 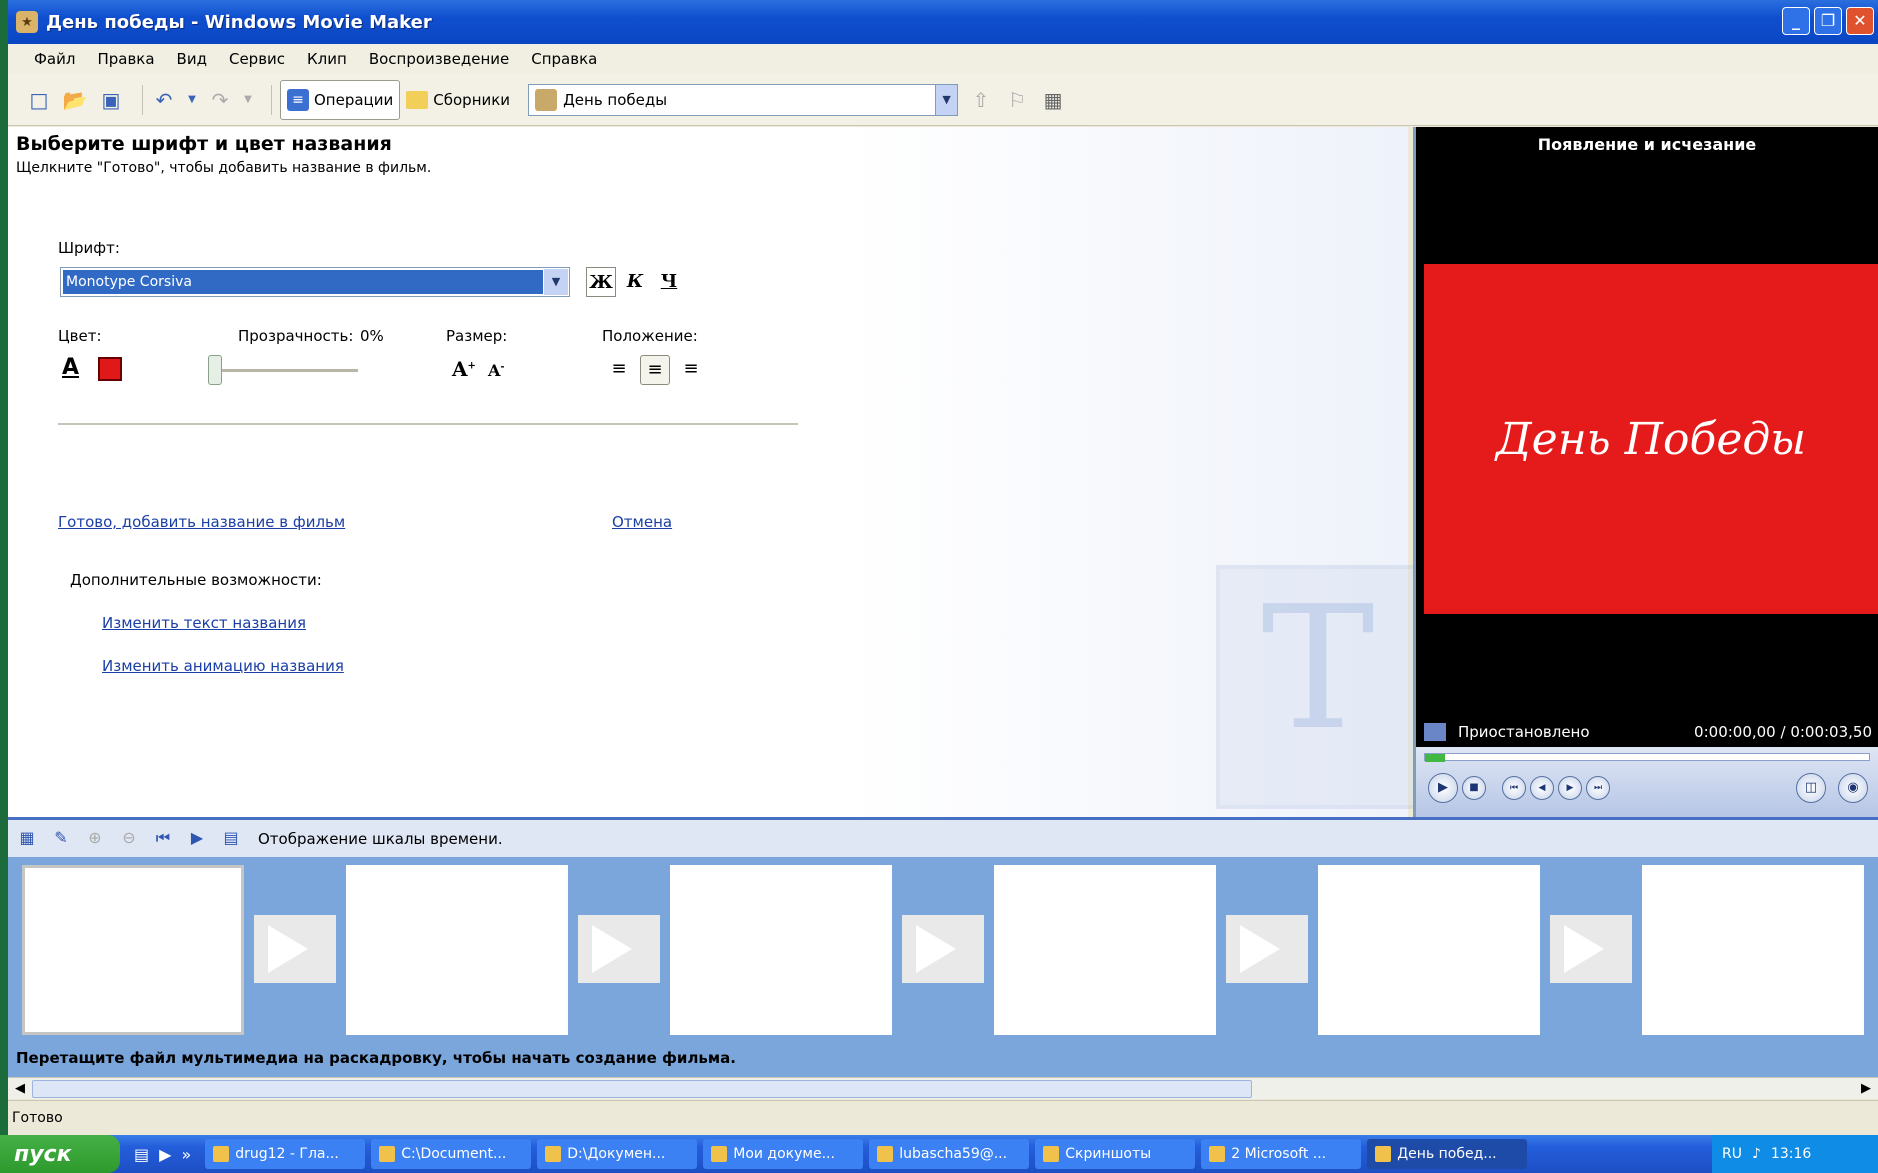 I want to click on views-icon: ▦, so click(x=1053, y=100).